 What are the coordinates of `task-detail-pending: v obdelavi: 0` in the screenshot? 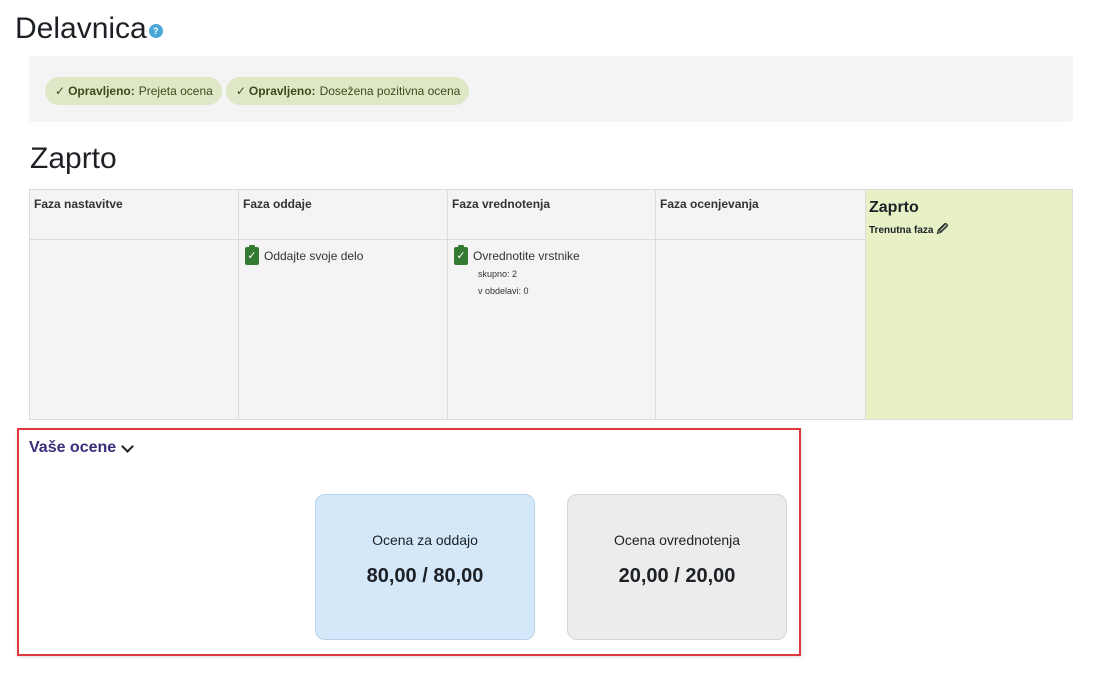 It's located at (503, 291).